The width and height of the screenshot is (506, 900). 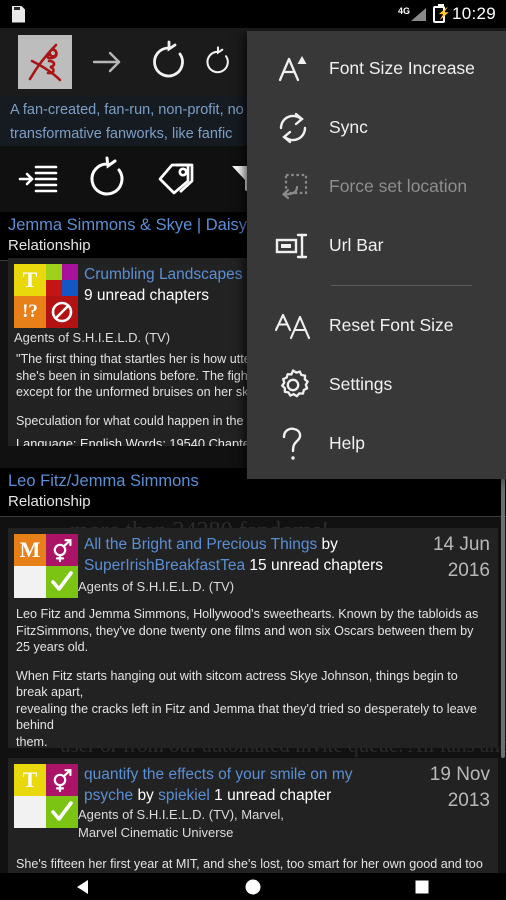 I want to click on font-size-increase-icon, so click(x=293, y=69).